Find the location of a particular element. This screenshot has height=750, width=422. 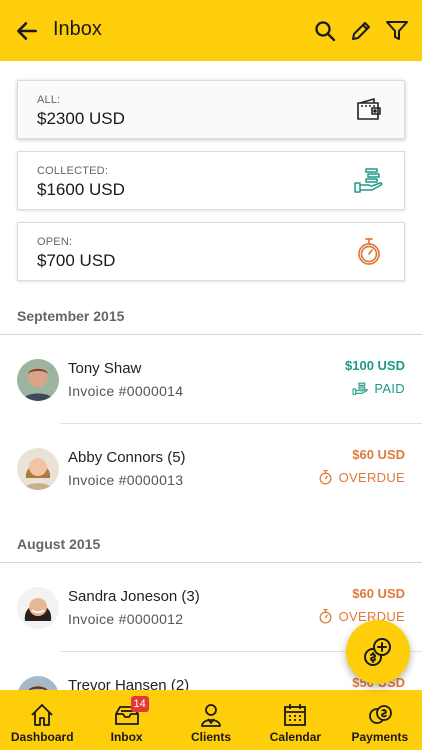

summary-label: COLLECTED: is located at coordinates (73, 171).